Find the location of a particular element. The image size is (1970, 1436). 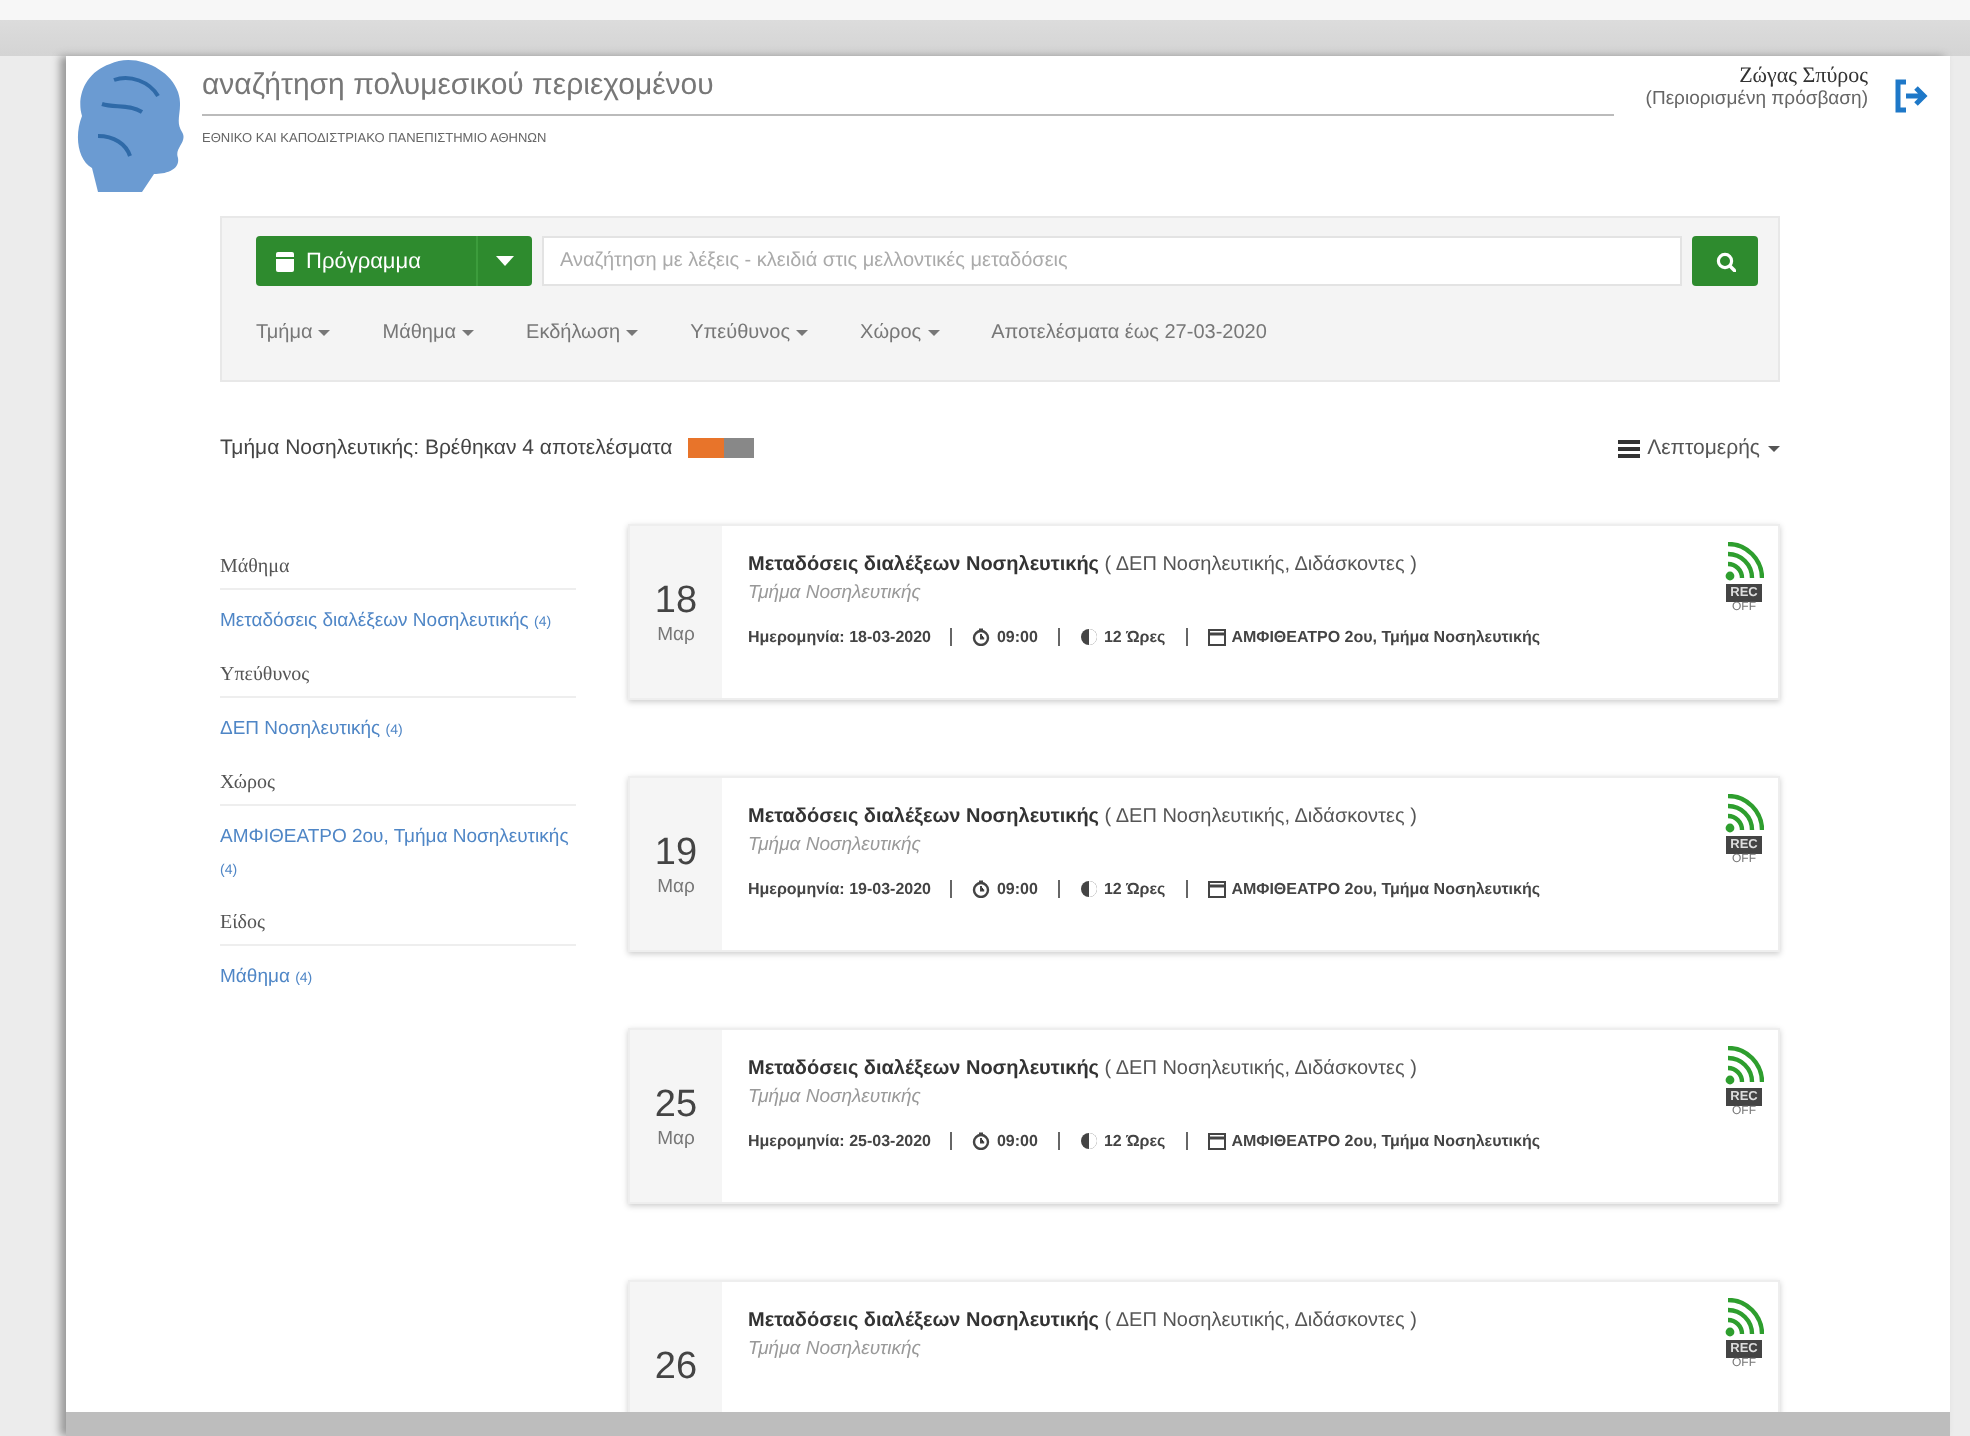

facet-heading: Υπεύθυνος is located at coordinates (398, 681).